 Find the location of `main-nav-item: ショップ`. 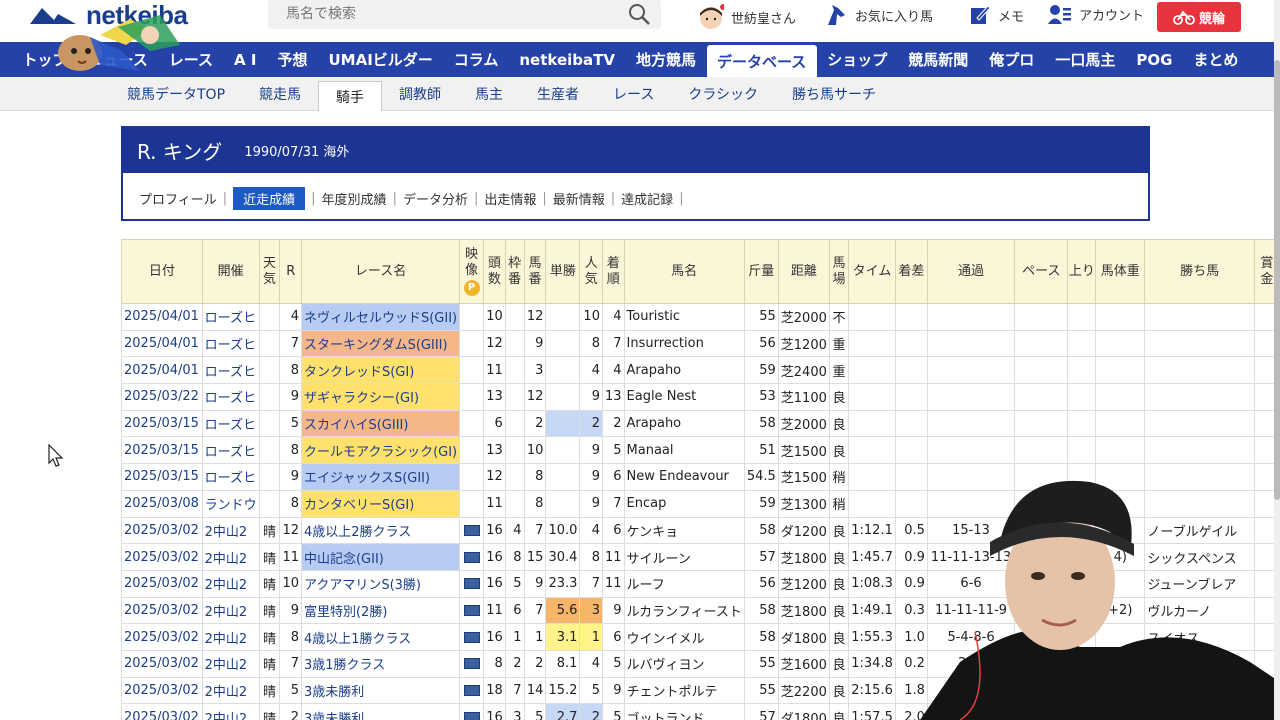

main-nav-item: ショップ is located at coordinates (857, 59).